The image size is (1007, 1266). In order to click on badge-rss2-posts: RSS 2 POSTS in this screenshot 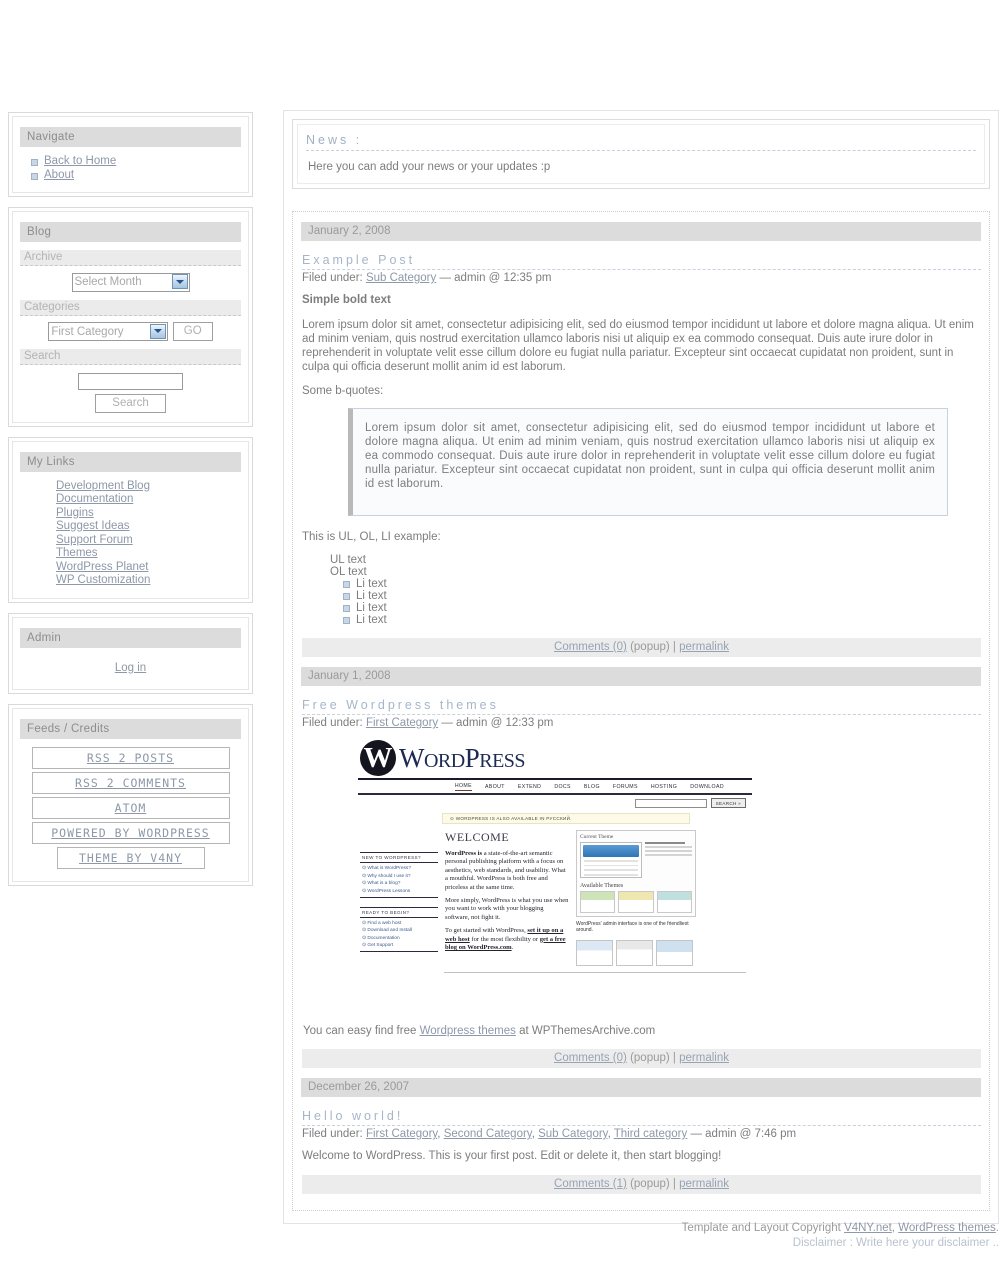, I will do `click(130, 757)`.